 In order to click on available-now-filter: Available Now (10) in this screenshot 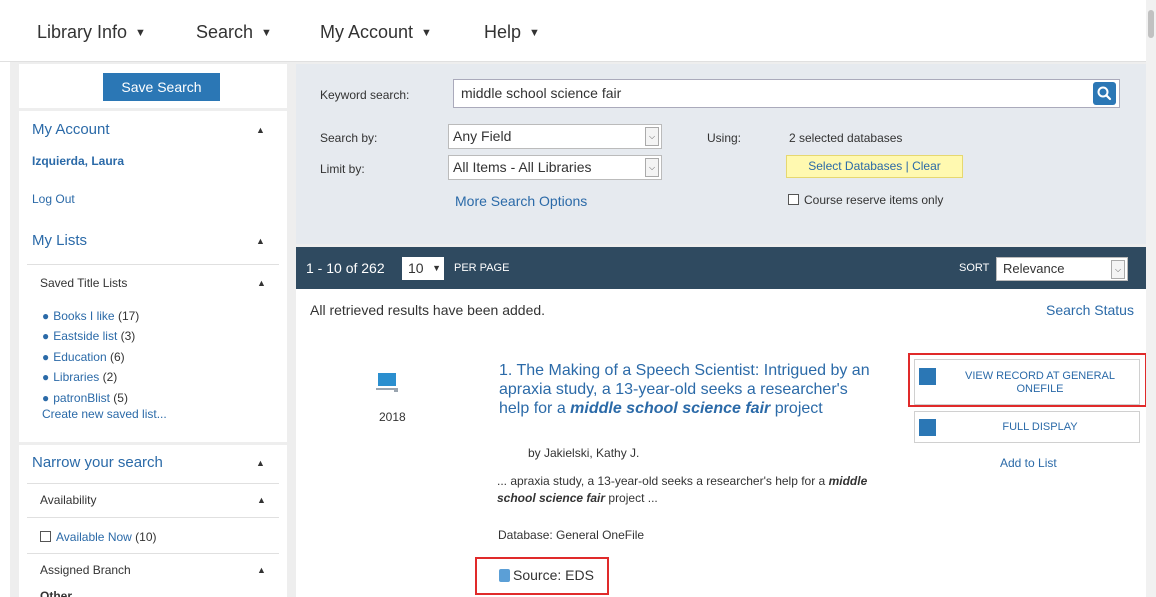, I will do `click(98, 537)`.